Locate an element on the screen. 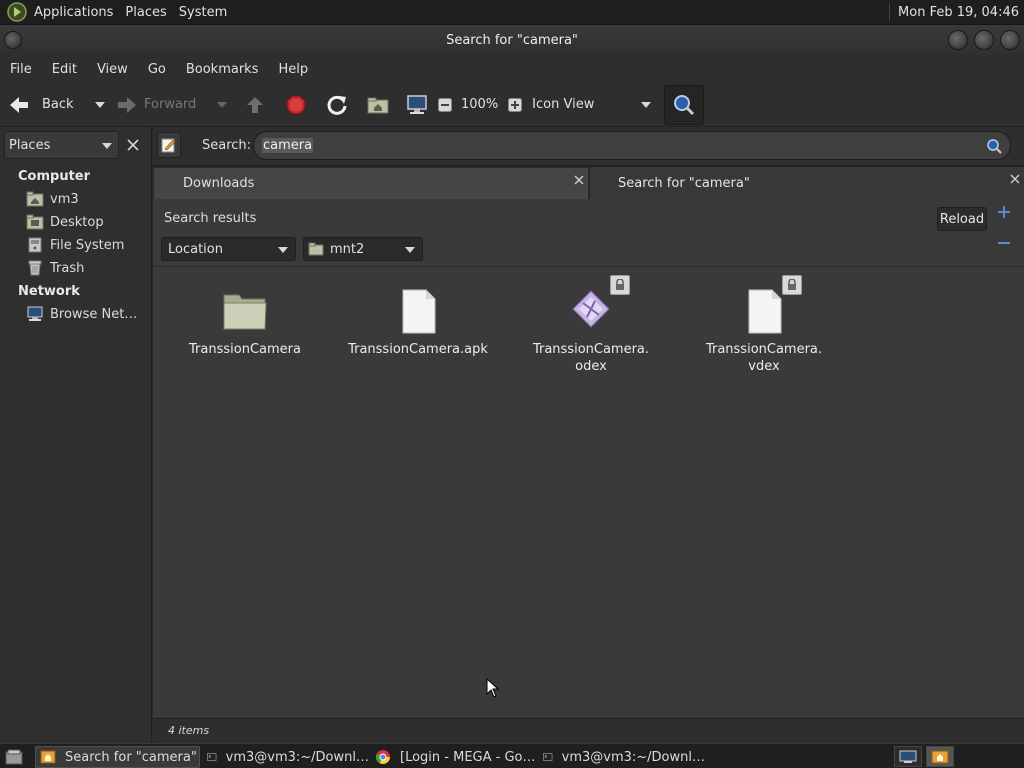  plus-icon is located at coordinates (1004, 212).